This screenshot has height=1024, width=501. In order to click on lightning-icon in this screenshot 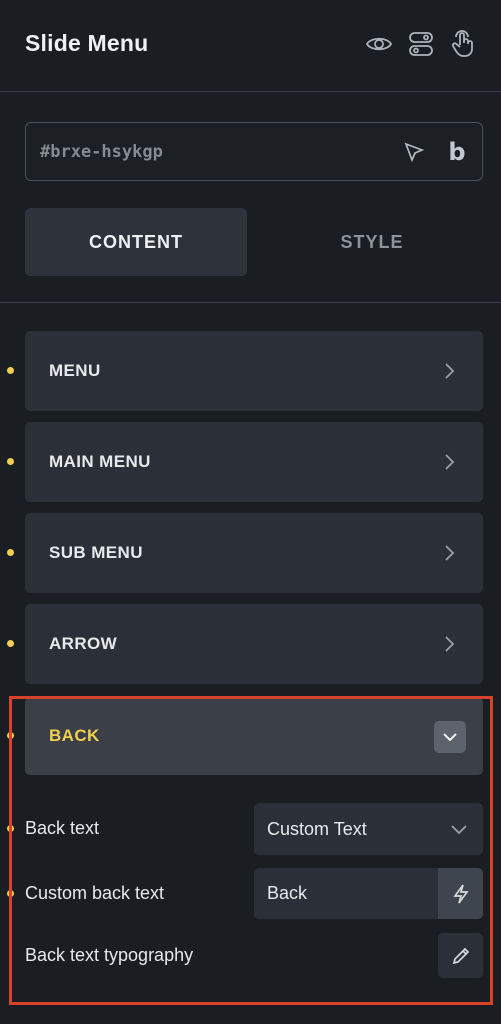, I will do `click(460, 893)`.